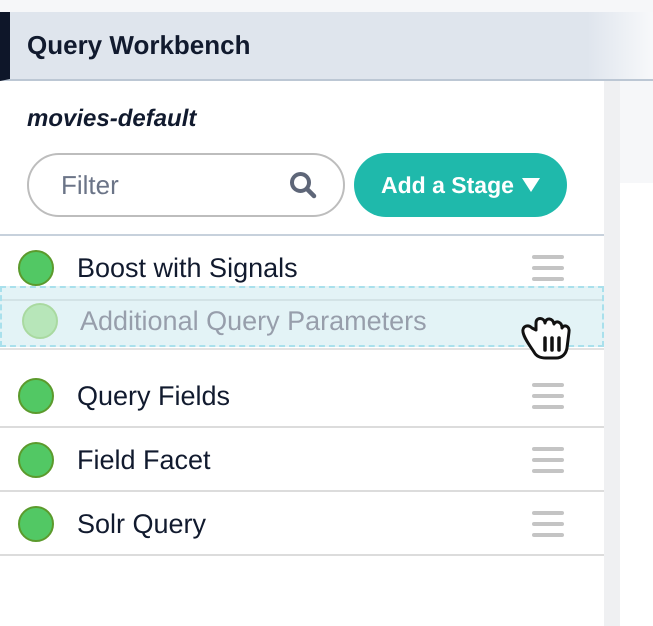  I want to click on search-icon, so click(303, 185).